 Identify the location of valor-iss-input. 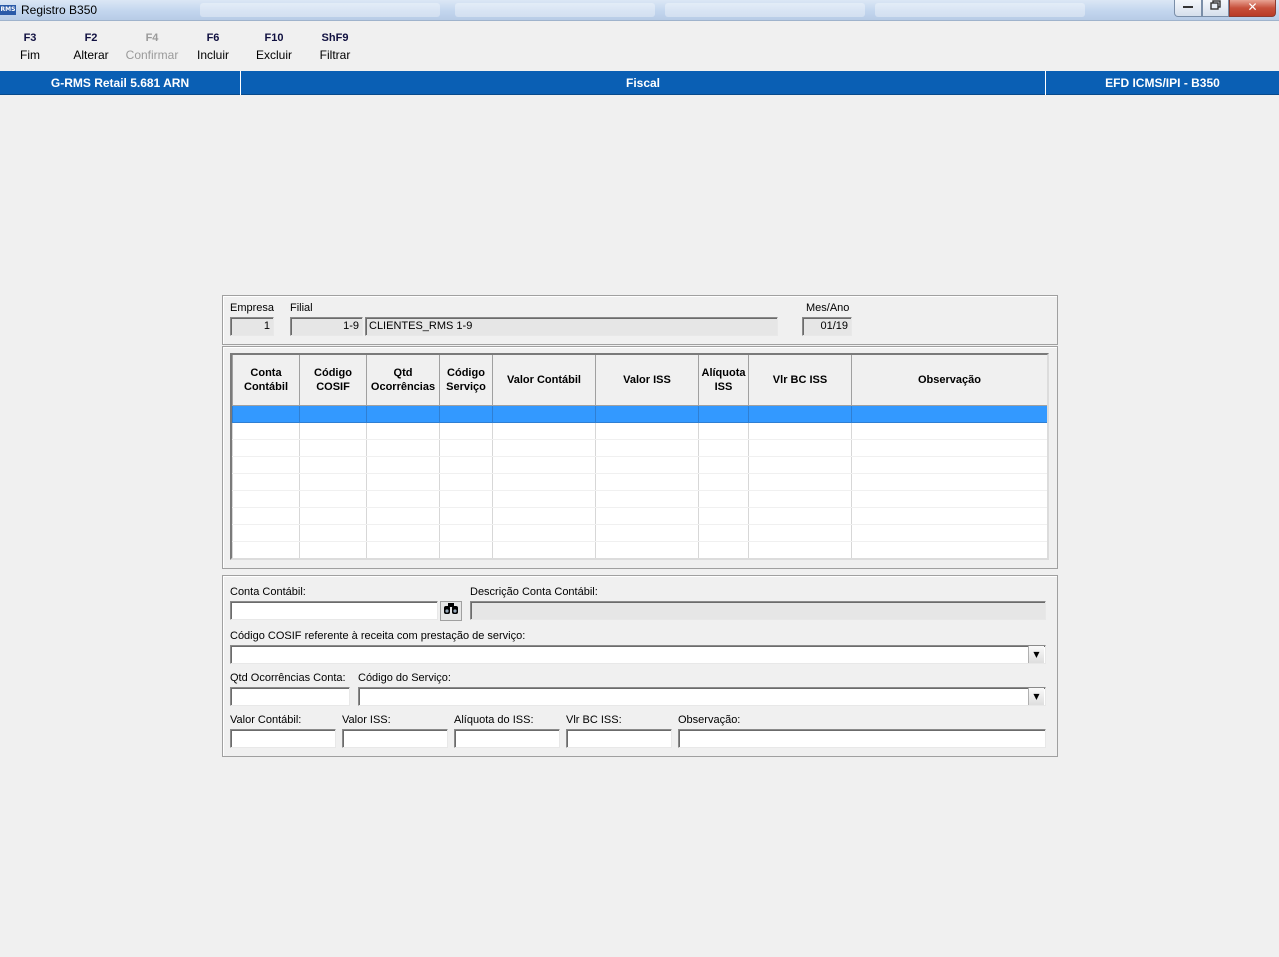
(395, 738).